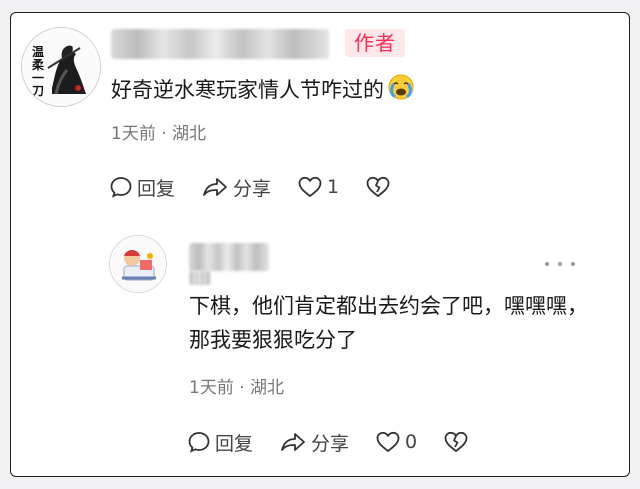  Describe the element at coordinates (38, 71) in the screenshot. I see `avatar-calligraphy: 温柔一刀` at that location.